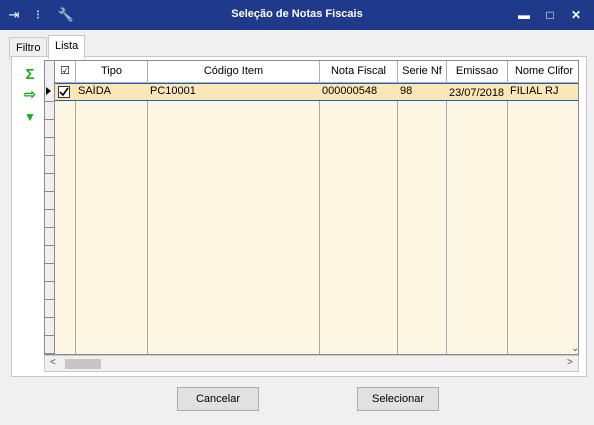 Image resolution: width=594 pixels, height=425 pixels. I want to click on column-header-emissao: Emissao, so click(477, 72).